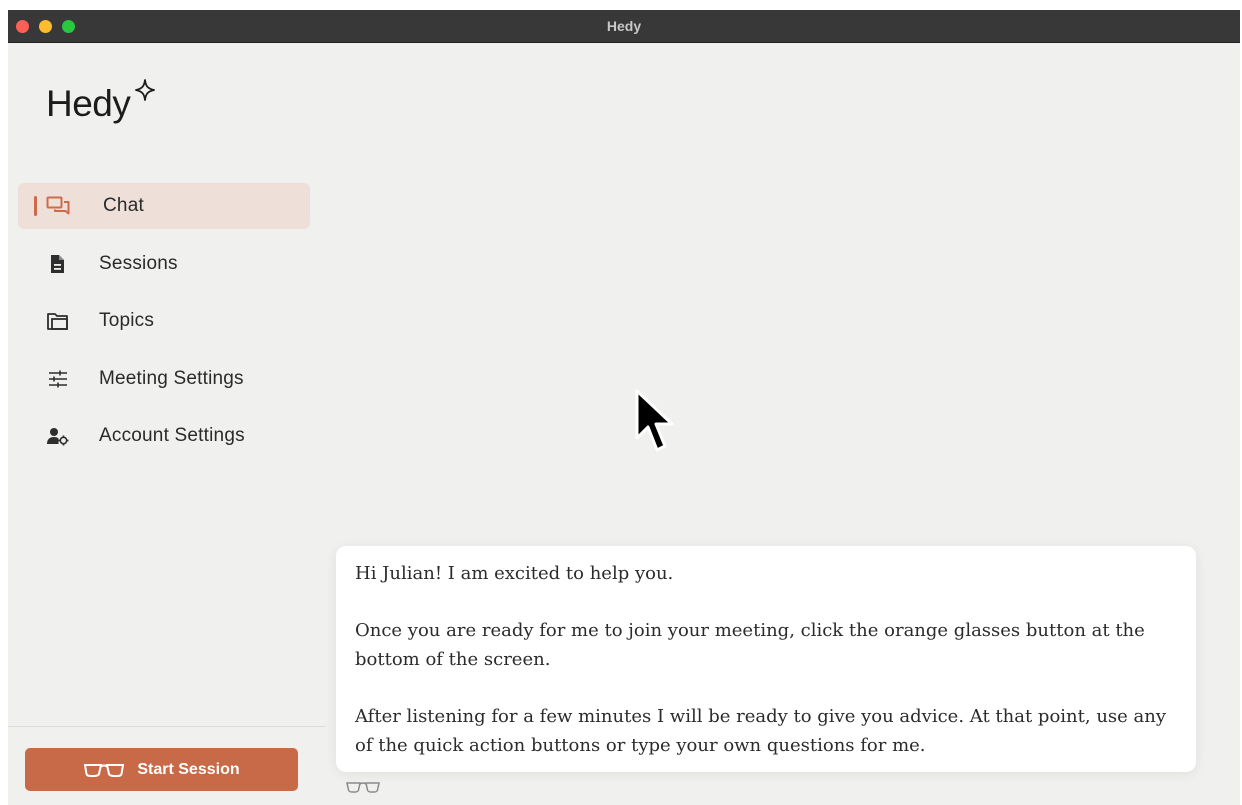 The height and width of the screenshot is (805, 1242). I want to click on chat-bubbles-icon, so click(58, 205).